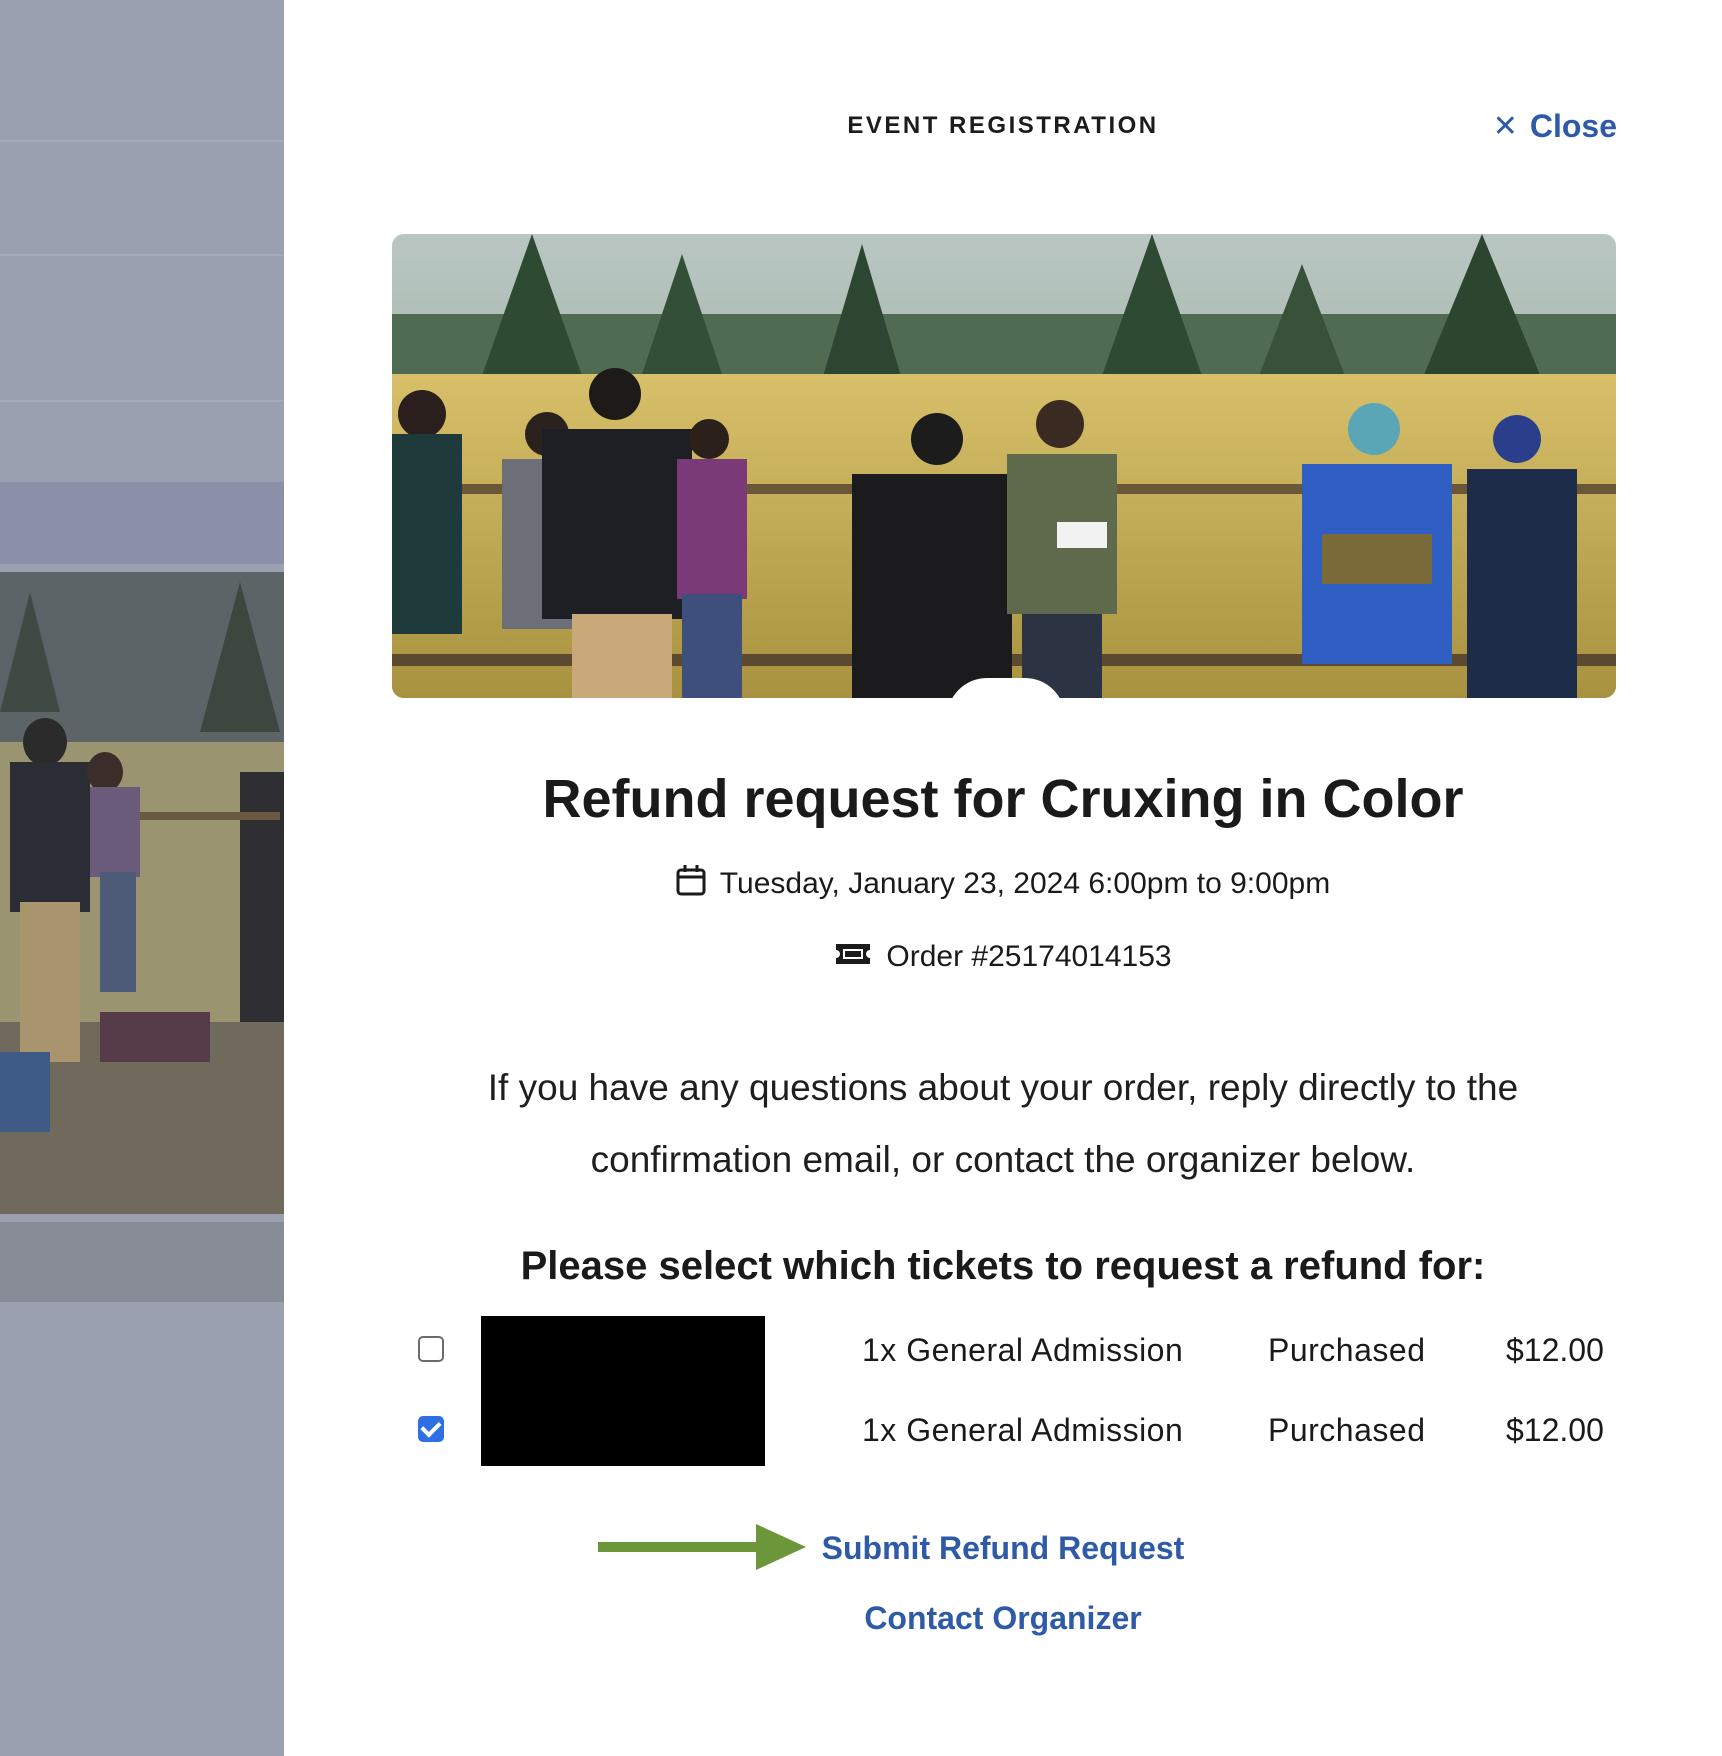 The width and height of the screenshot is (1722, 1756). I want to click on close-button: ✕ Close, so click(1555, 126).